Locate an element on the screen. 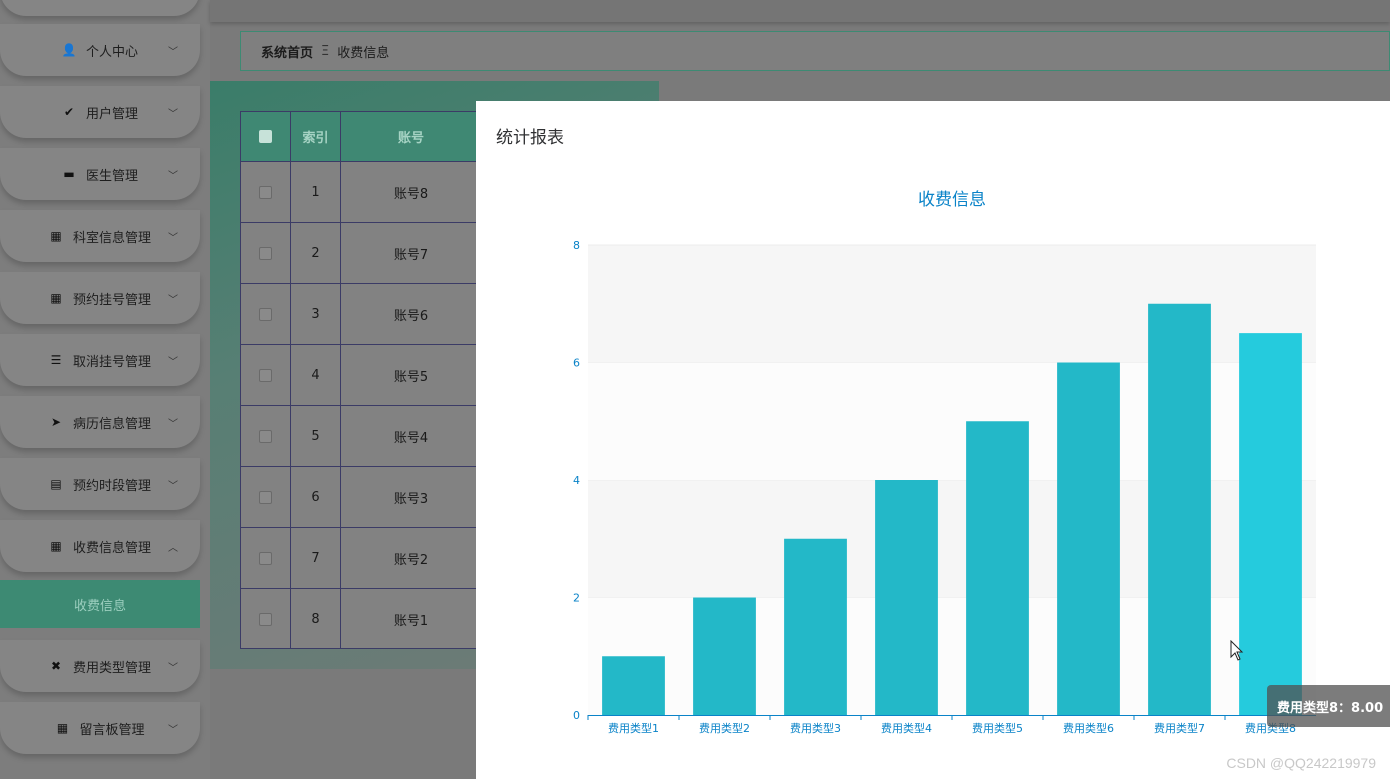 The image size is (1390, 779). row-account: 账号7 is located at coordinates (411, 255).